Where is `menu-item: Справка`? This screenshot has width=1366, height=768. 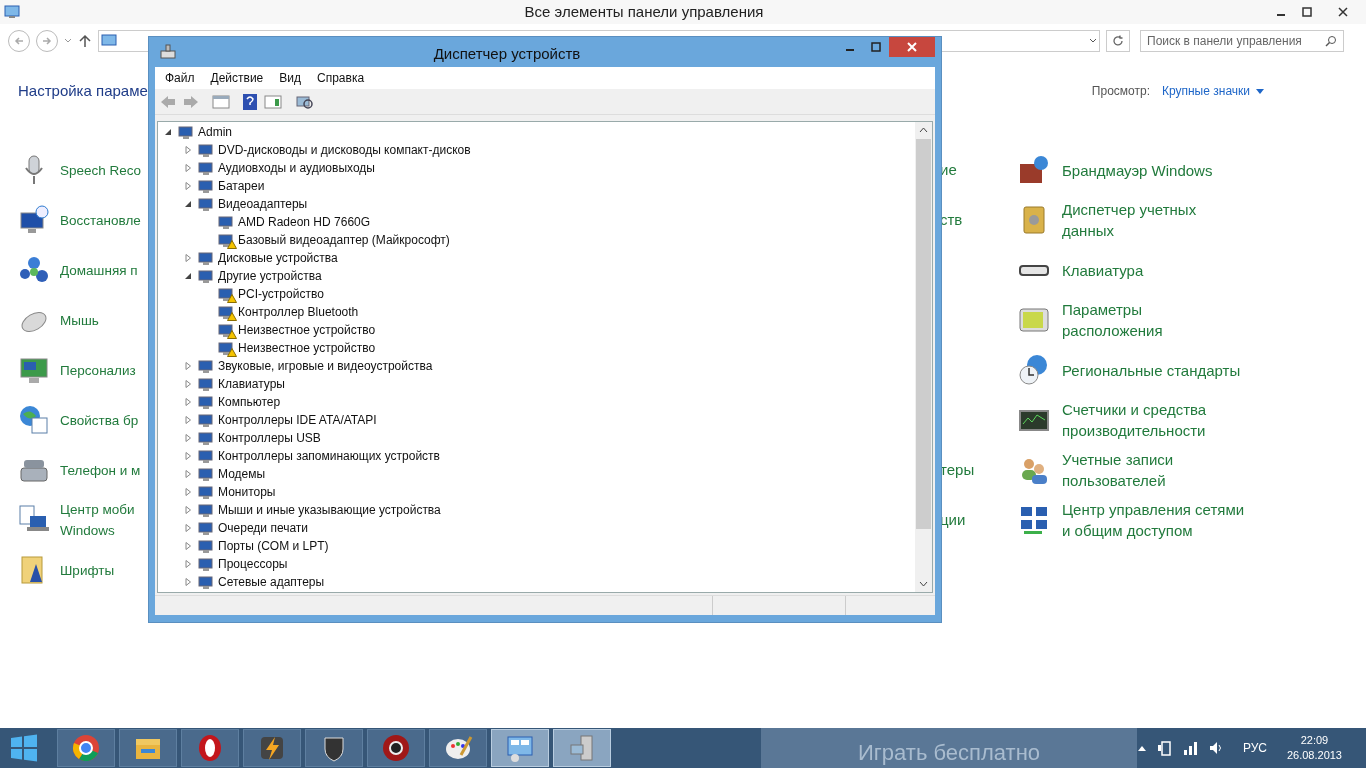 menu-item: Справка is located at coordinates (341, 78).